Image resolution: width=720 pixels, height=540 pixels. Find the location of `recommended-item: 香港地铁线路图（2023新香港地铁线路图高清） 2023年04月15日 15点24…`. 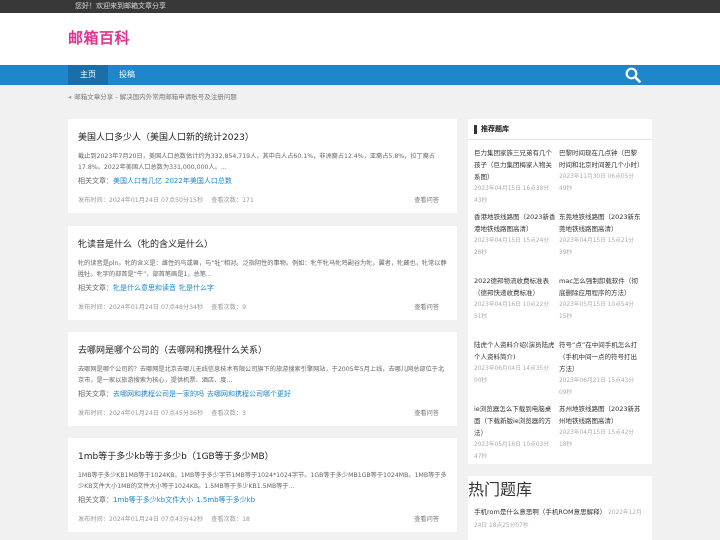

recommended-item: 香港地铁线路图（2023新香港地铁线路图高清） 2023年04月15日 15点24… is located at coordinates (515, 235).